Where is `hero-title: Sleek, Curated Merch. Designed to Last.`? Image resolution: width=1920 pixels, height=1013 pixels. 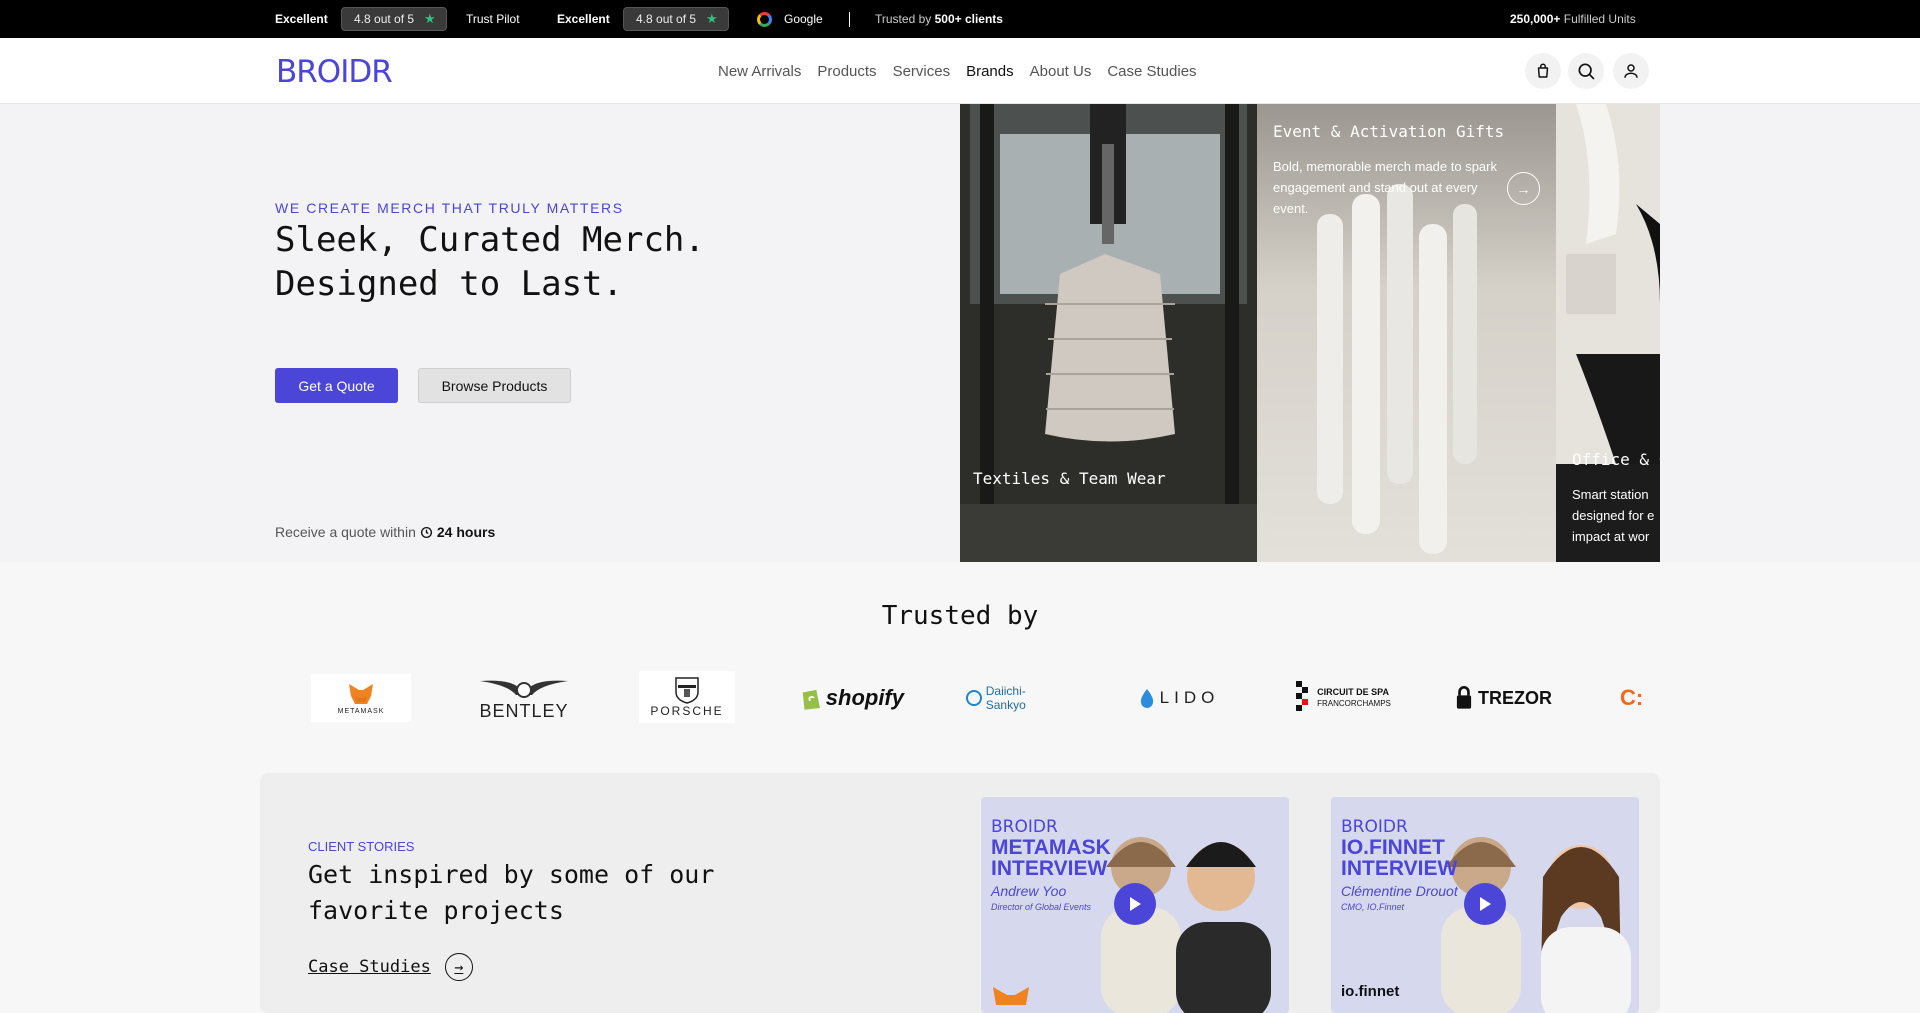 hero-title: Sleek, Curated Merch. Designed to Last. is located at coordinates (490, 262).